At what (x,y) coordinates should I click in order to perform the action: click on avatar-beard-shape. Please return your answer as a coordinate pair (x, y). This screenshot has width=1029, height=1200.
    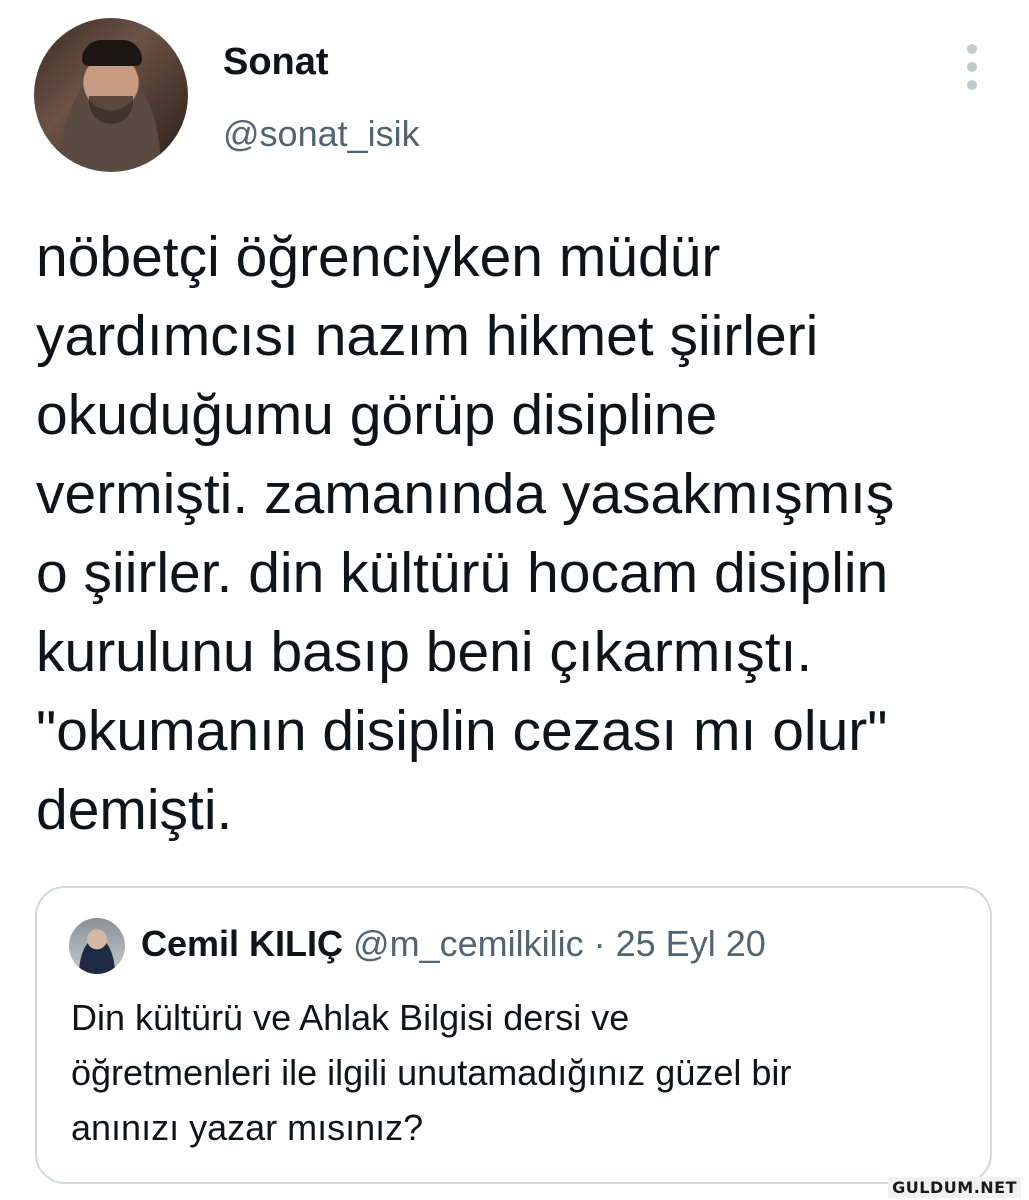
    Looking at the image, I should click on (111, 110).